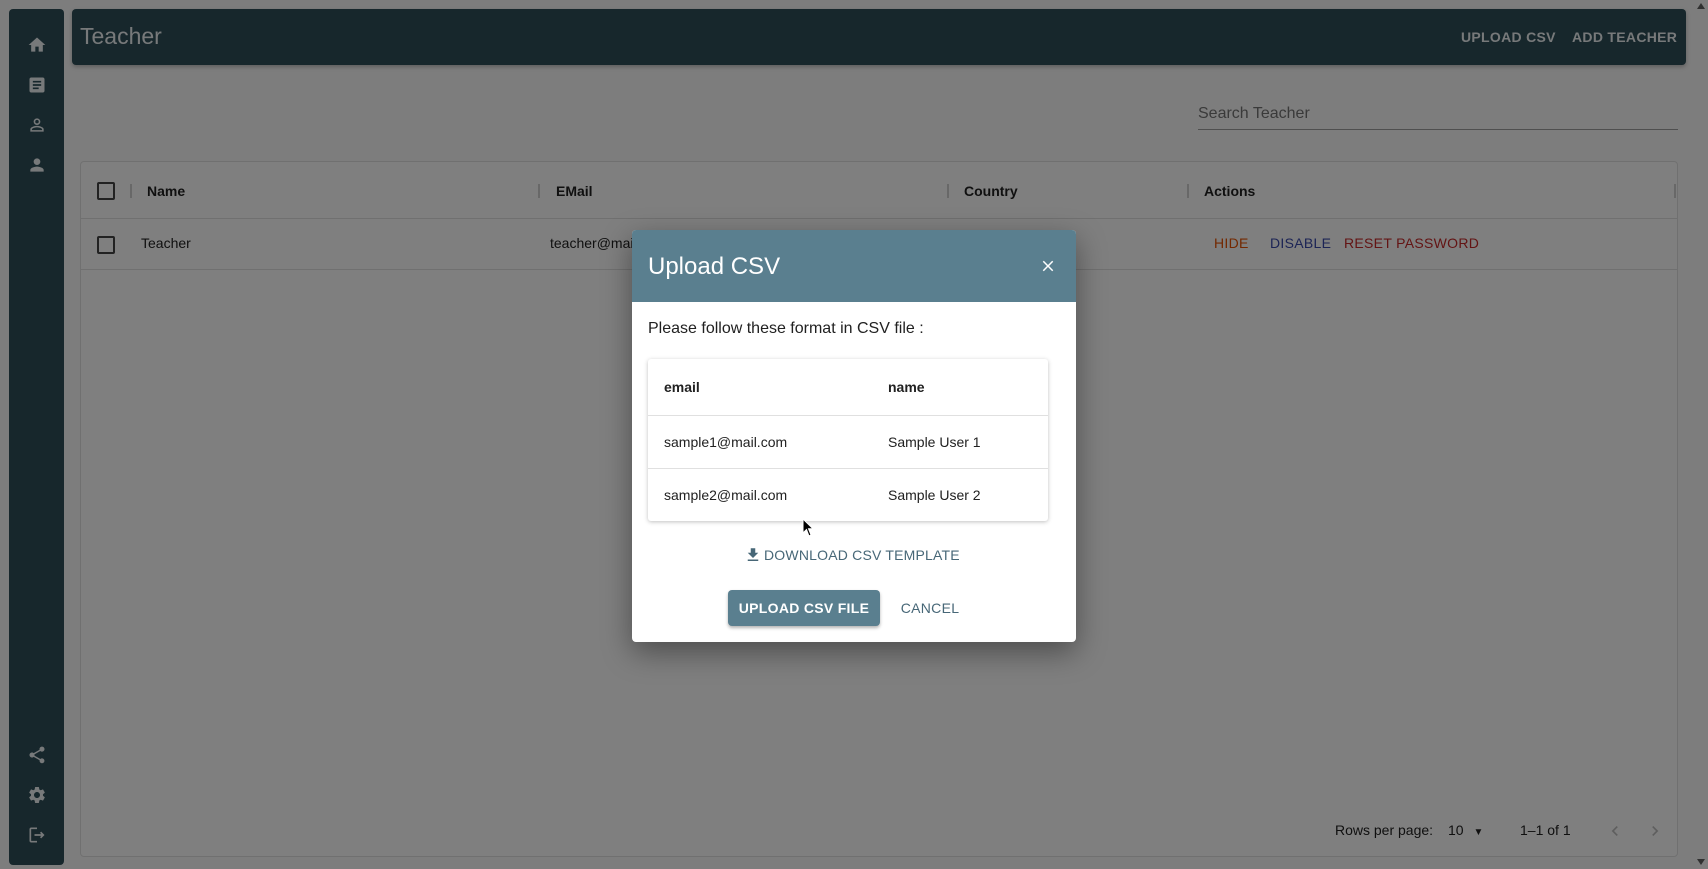  I want to click on close-button, so click(1048, 266).